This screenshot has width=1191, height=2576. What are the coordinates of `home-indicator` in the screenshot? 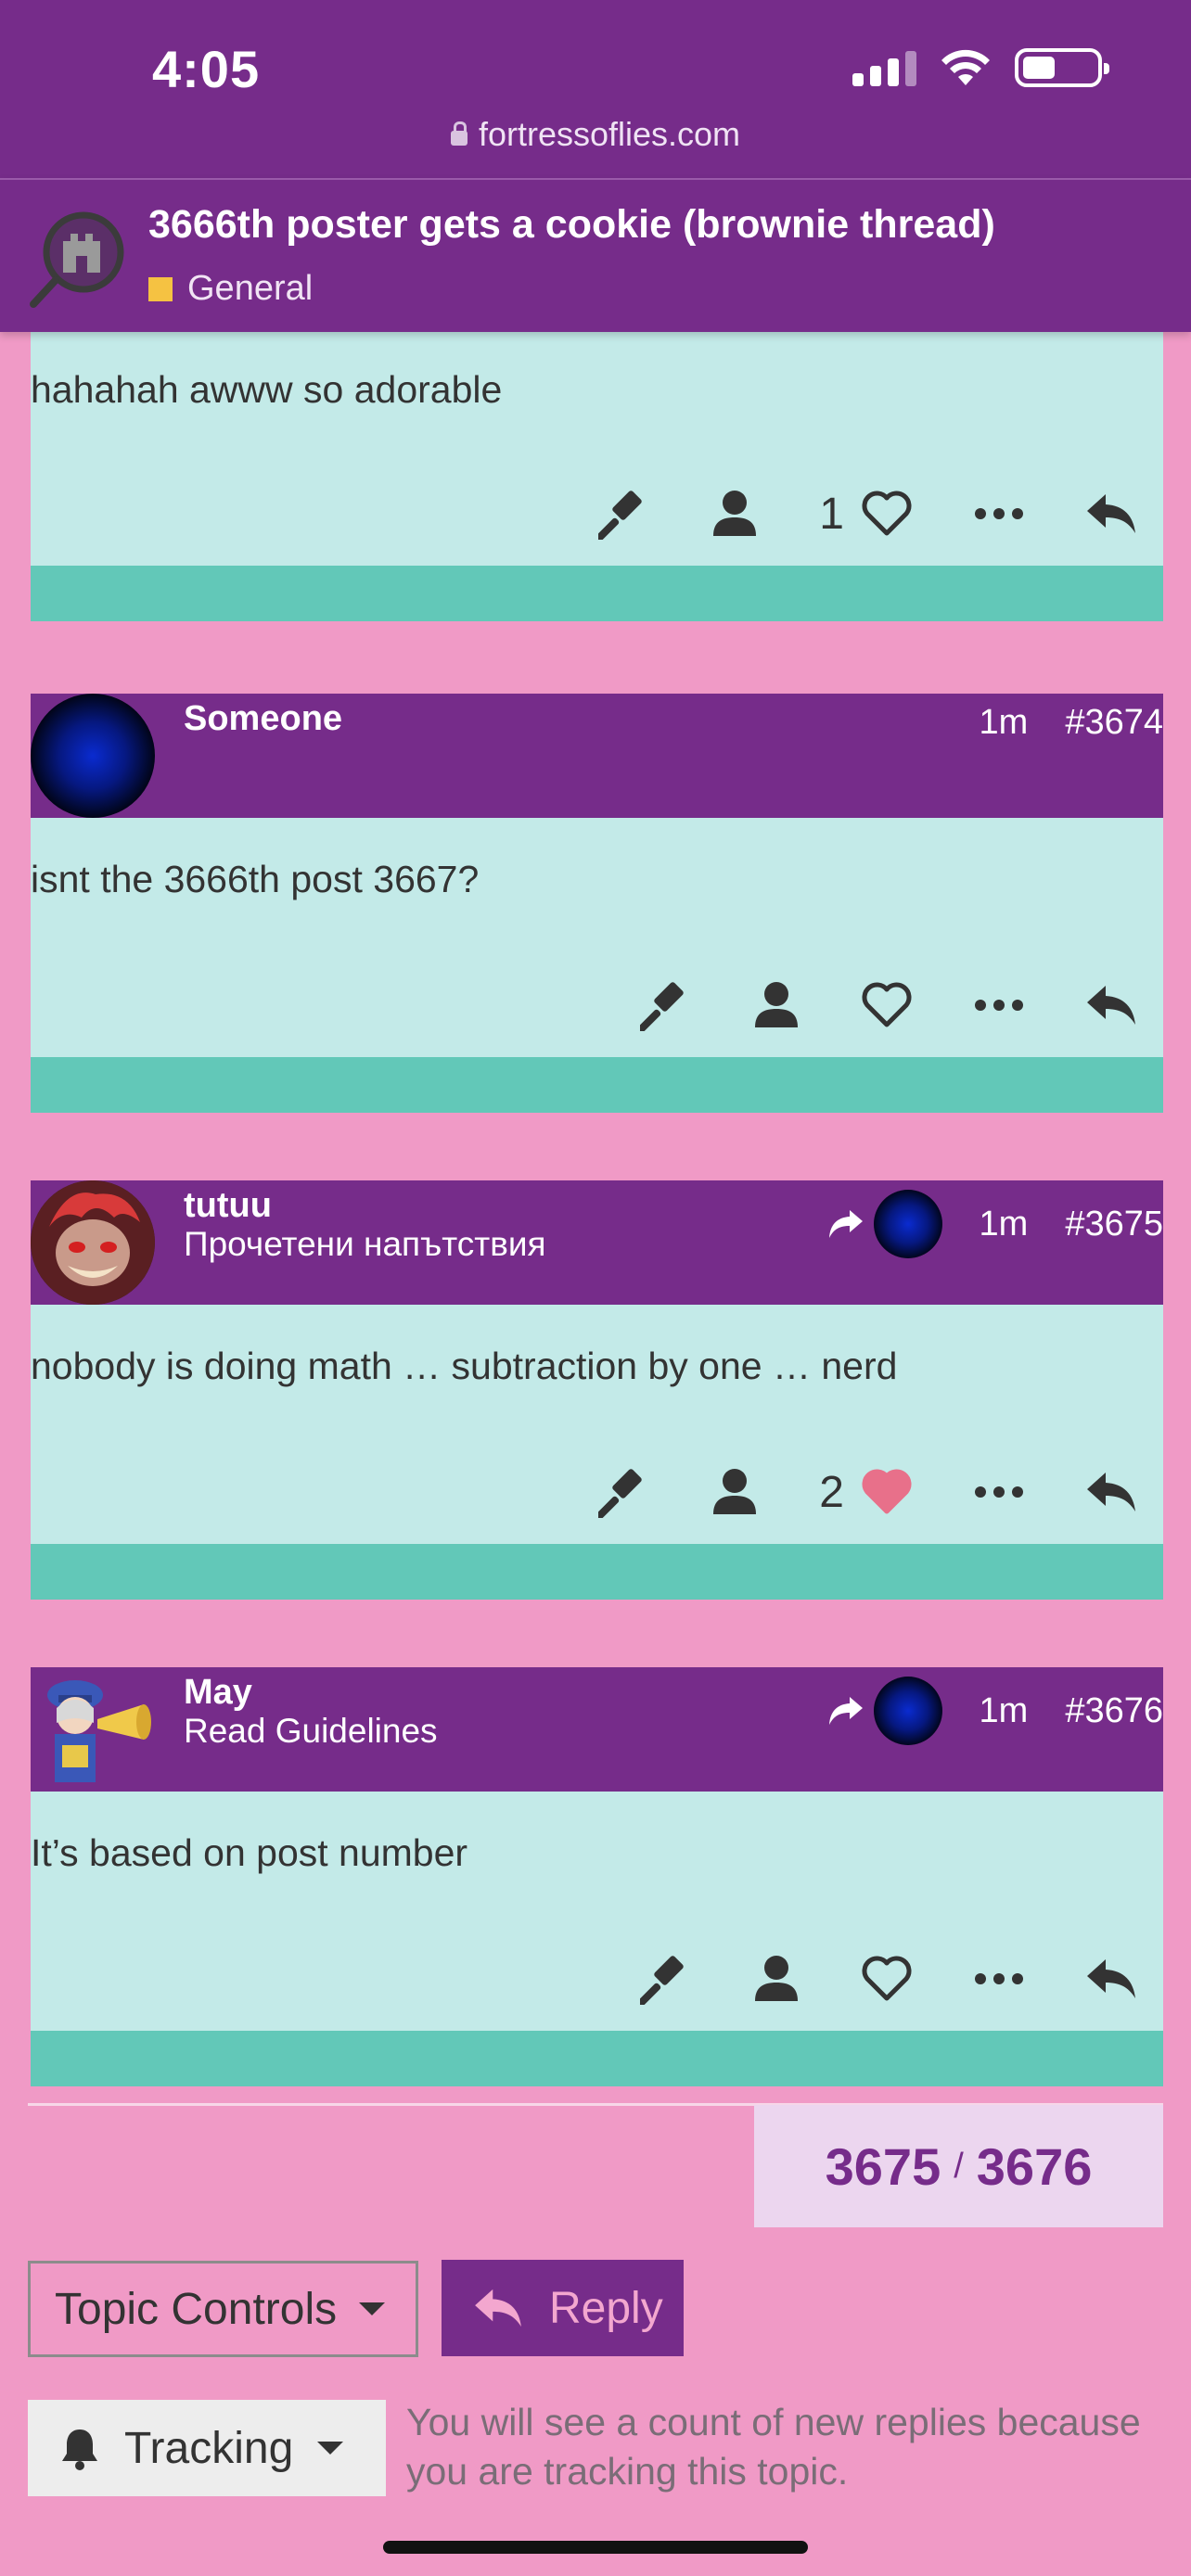 It's located at (595, 2547).